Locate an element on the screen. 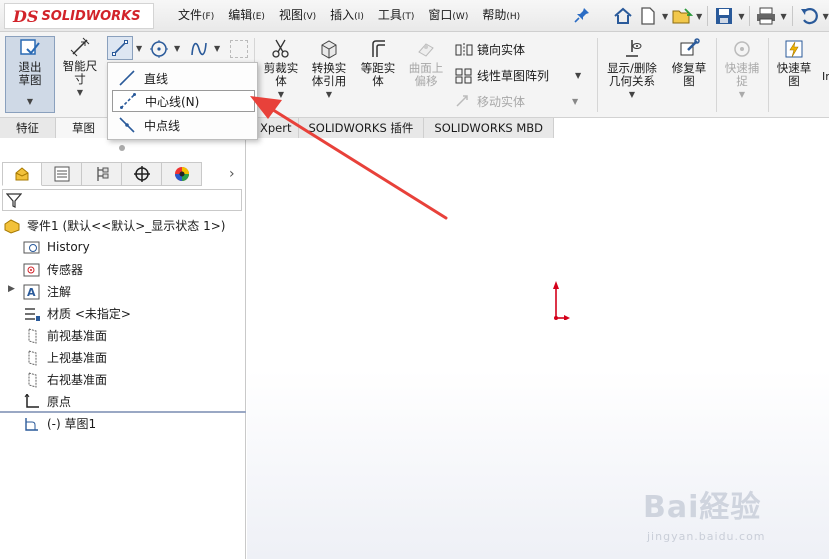 This screenshot has height=559, width=829. exit-sketch-dropdown-icon: ▼ is located at coordinates (30, 101).